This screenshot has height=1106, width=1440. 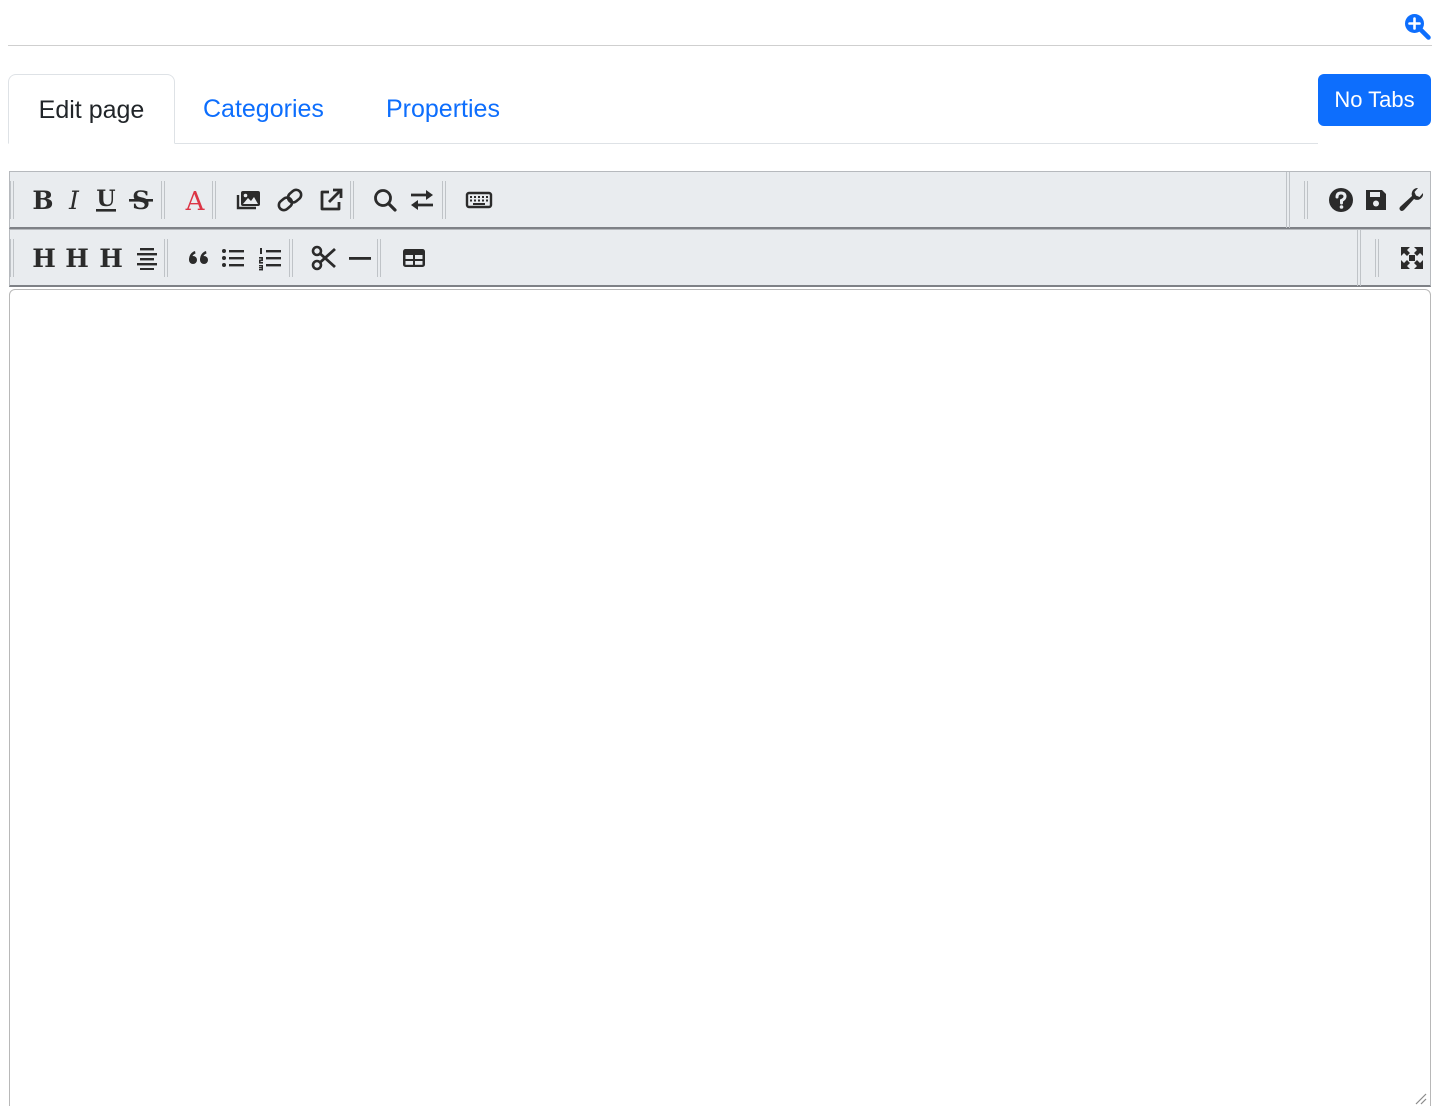 I want to click on find-icon, so click(x=385, y=200).